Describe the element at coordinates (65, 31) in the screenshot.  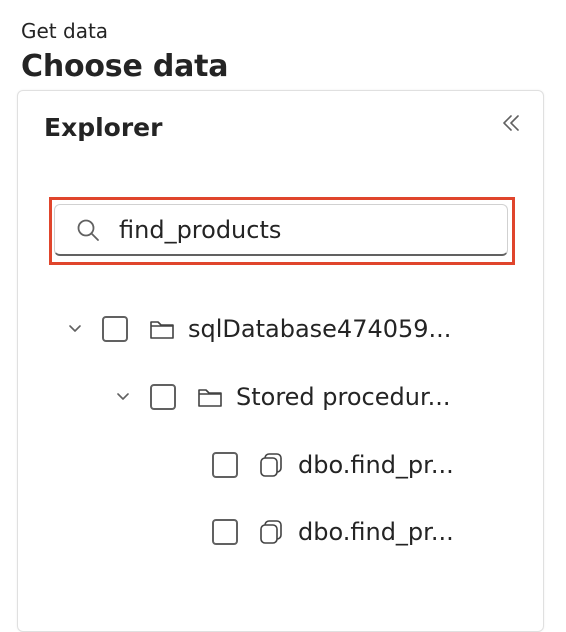
I see `header-subtitle: Get data` at that location.